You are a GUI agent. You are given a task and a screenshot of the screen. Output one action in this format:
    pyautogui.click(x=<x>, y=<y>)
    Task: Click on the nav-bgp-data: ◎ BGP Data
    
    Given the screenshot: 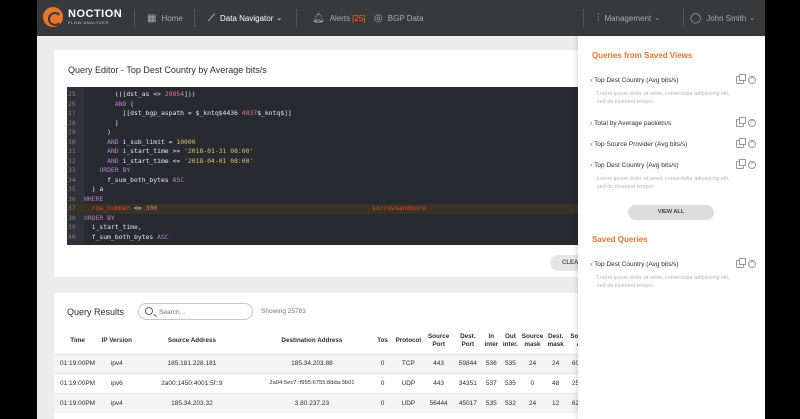 What is the action you would take?
    pyautogui.click(x=399, y=18)
    